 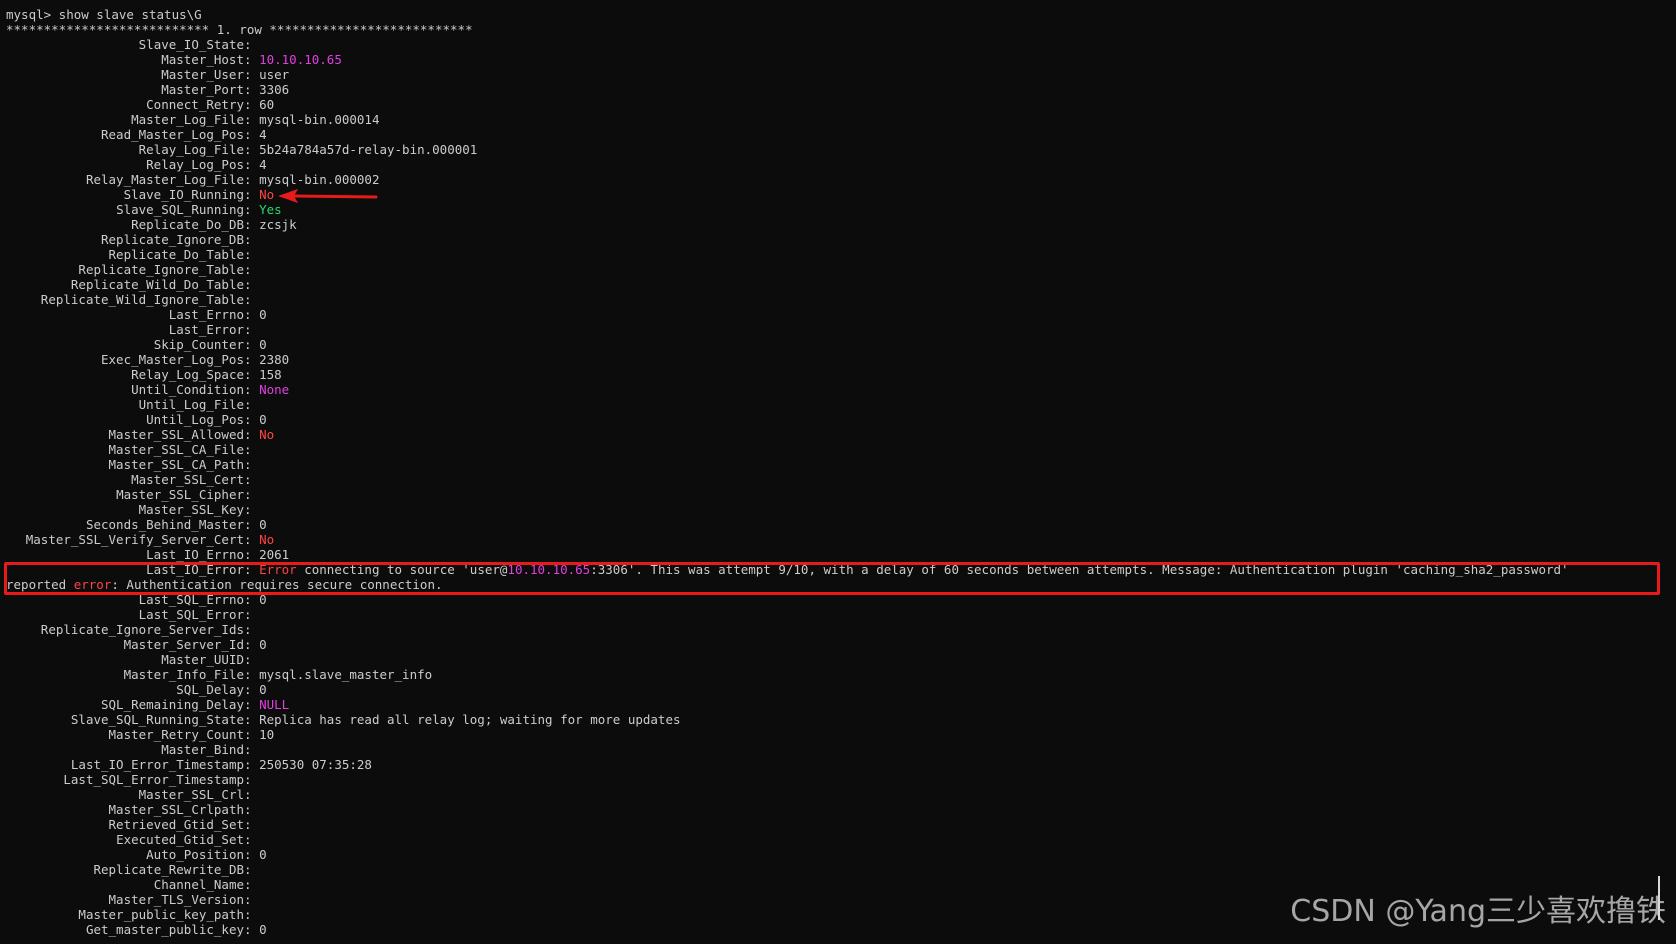 What do you see at coordinates (202, 89) in the screenshot?
I see `field-label: Master_Port` at bounding box center [202, 89].